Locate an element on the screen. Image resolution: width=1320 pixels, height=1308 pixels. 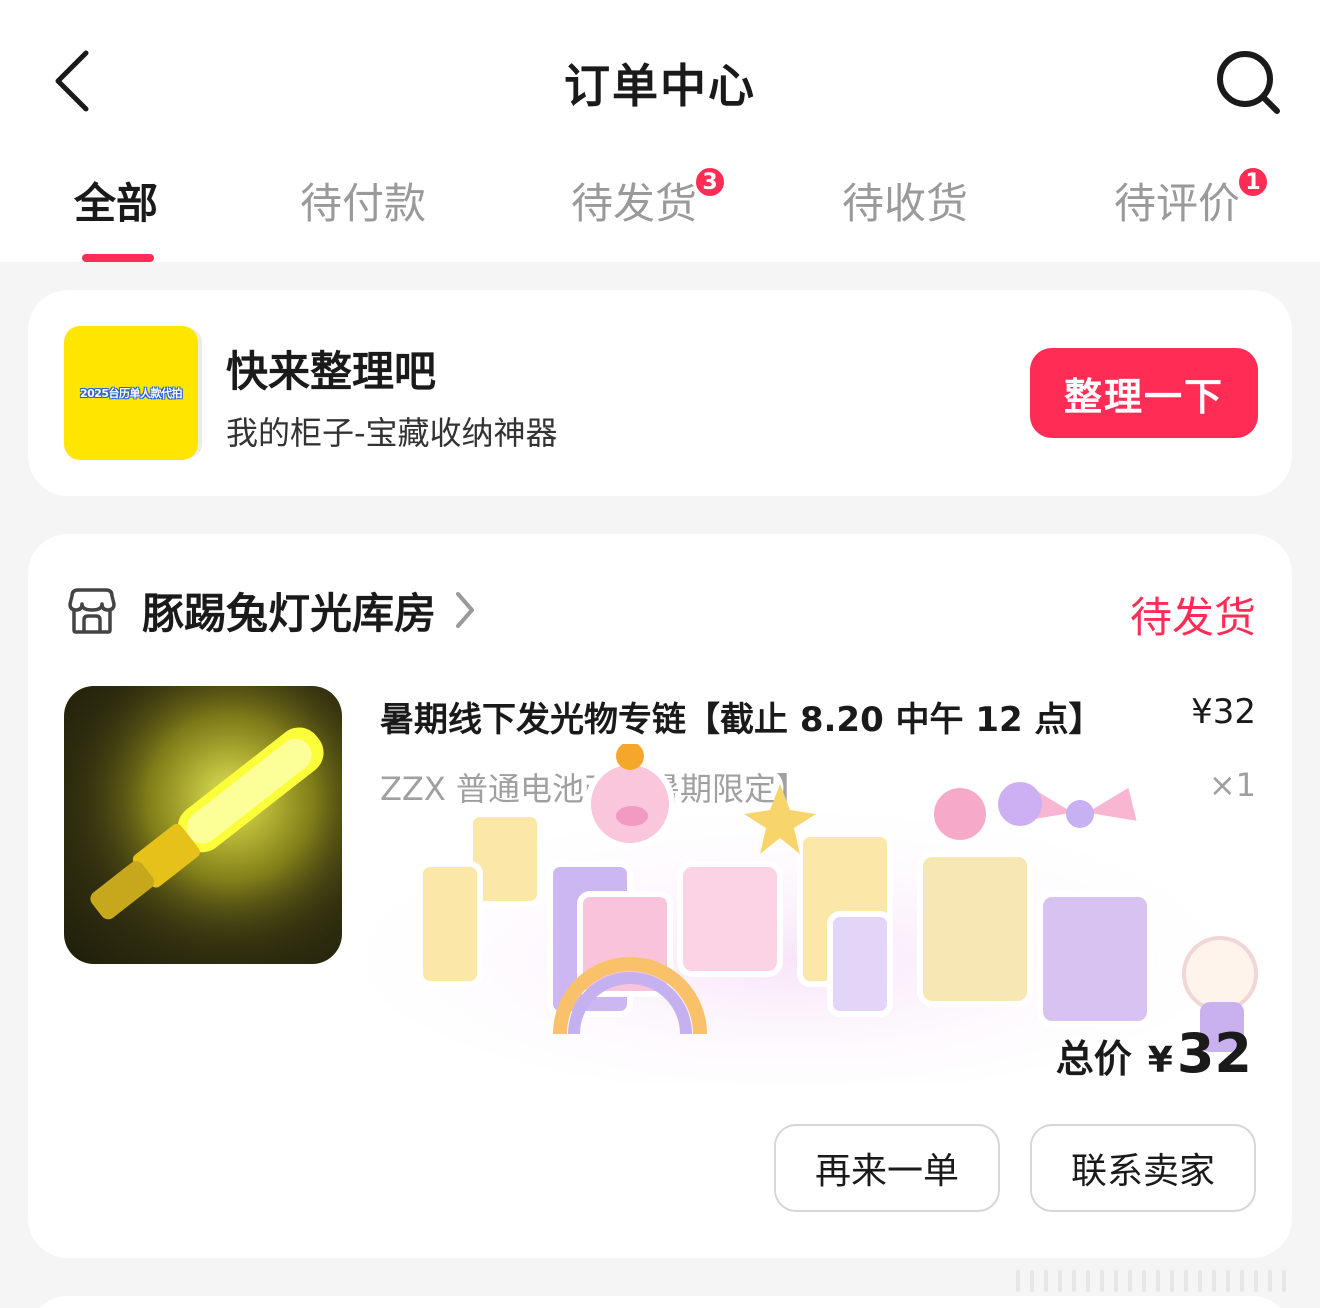
next-order-card is located at coordinates (660, 1302).